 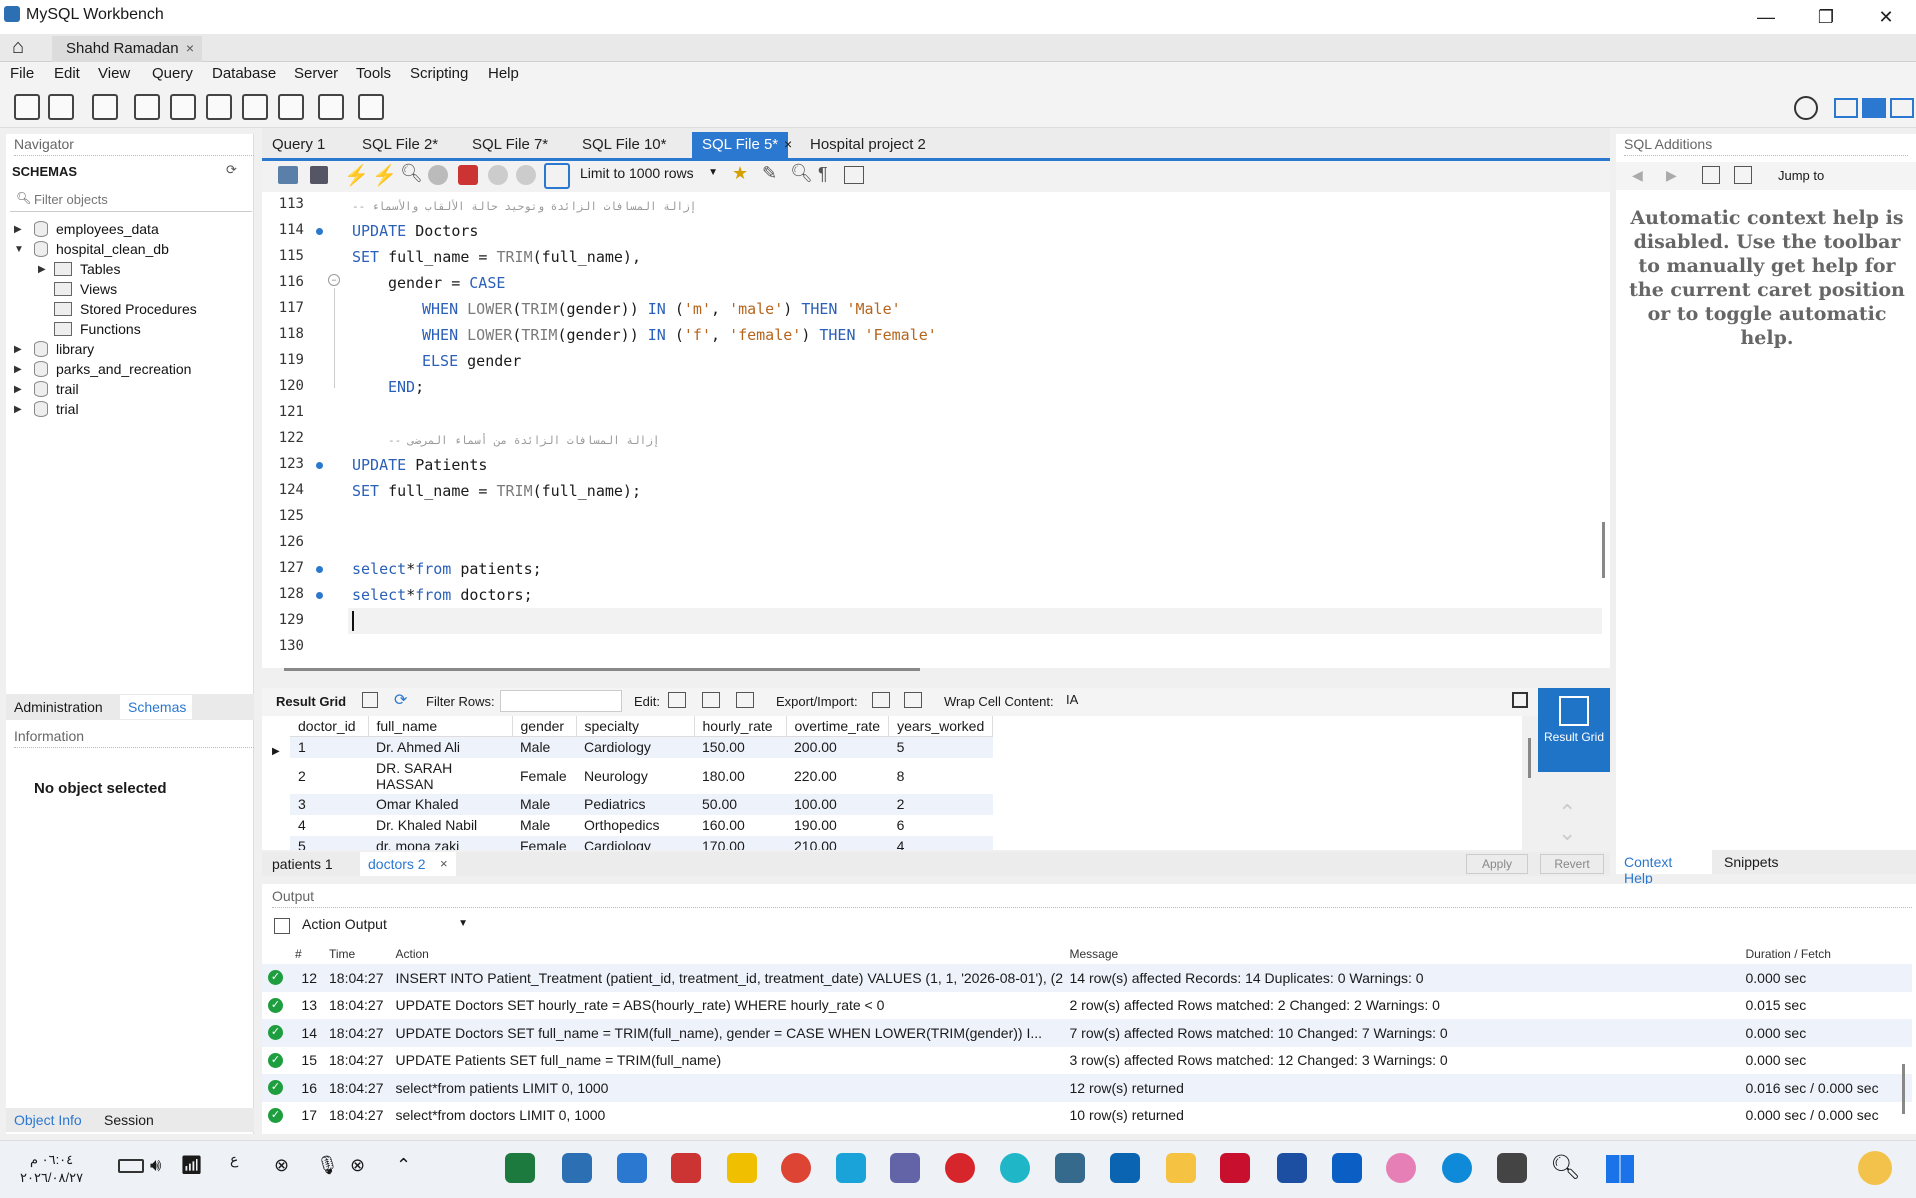 I want to click on delete-row-icon, so click(x=745, y=700).